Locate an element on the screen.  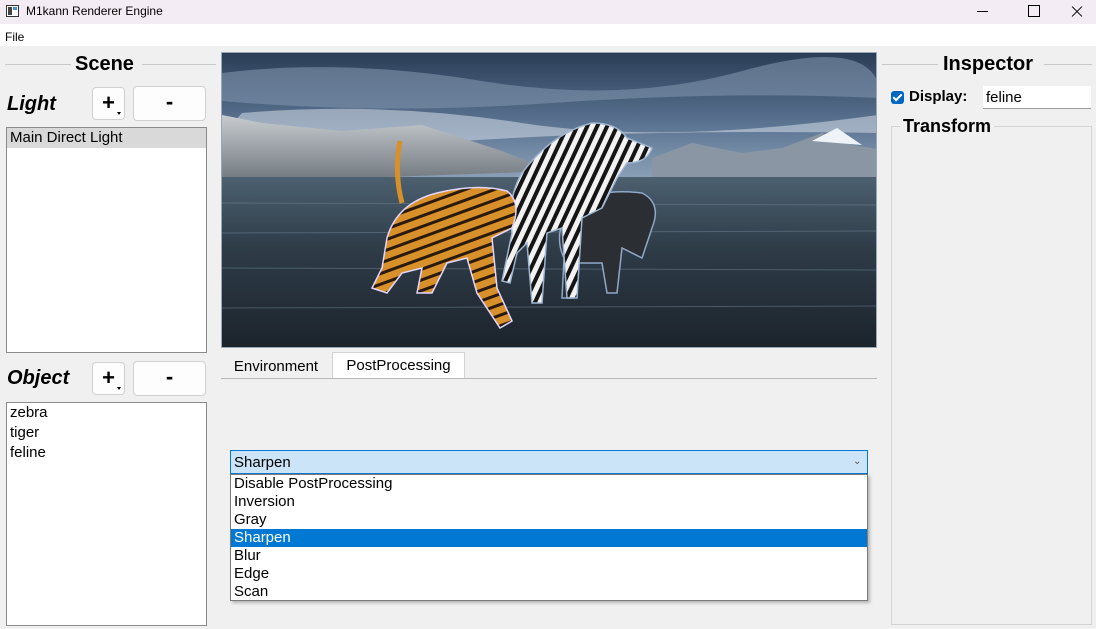
list-item: feline is located at coordinates (106, 453).